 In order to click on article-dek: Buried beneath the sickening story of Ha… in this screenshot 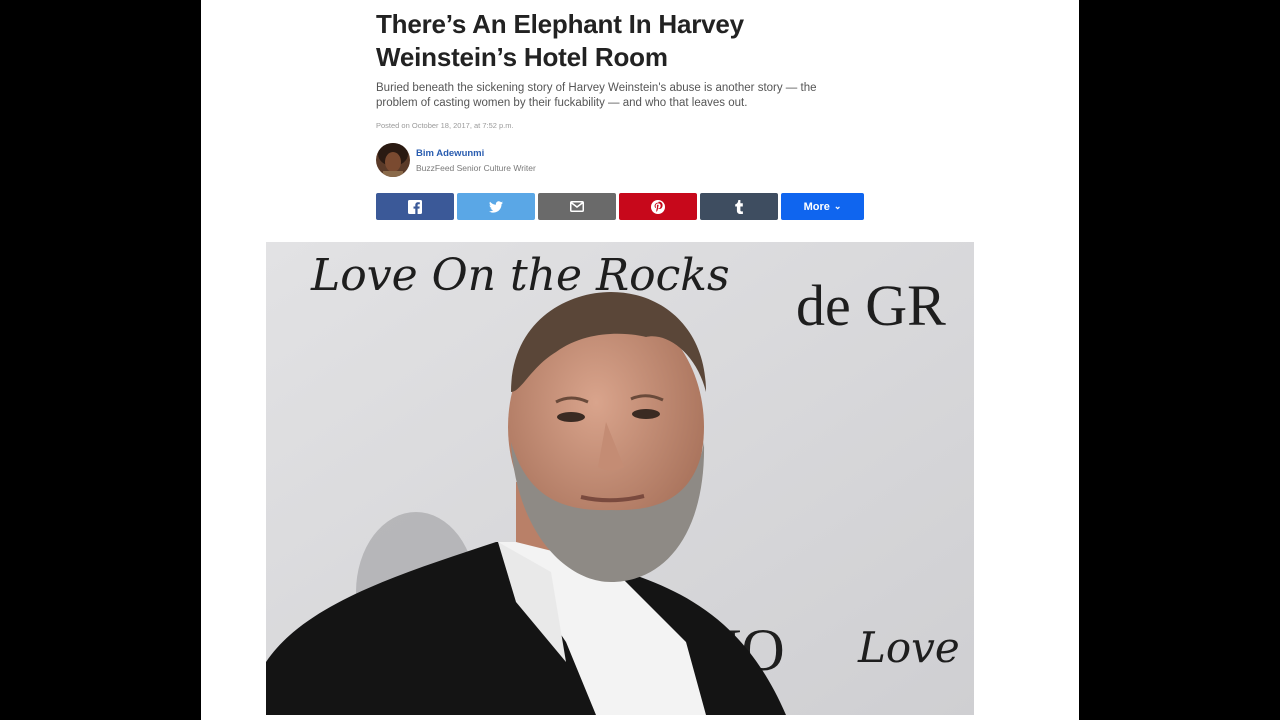, I will do `click(596, 95)`.